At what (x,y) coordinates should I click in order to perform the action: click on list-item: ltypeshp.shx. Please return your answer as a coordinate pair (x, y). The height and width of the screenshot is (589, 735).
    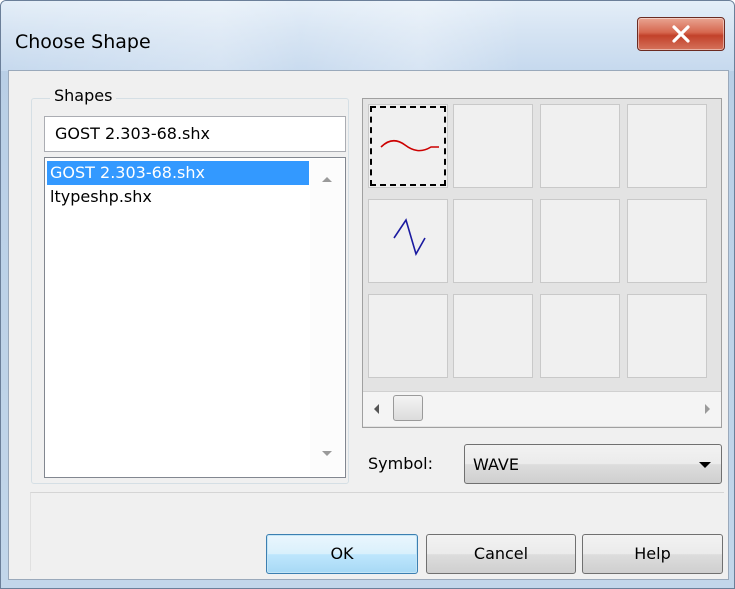
    Looking at the image, I should click on (178, 197).